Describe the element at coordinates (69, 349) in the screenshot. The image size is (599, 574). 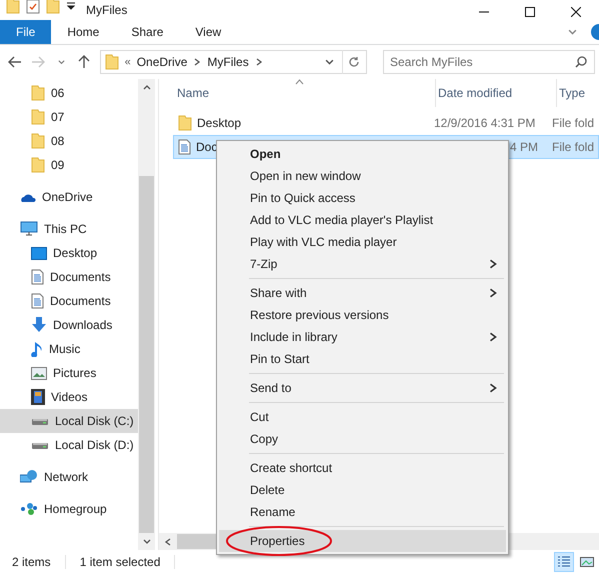
I see `sidebar-item: Music` at that location.